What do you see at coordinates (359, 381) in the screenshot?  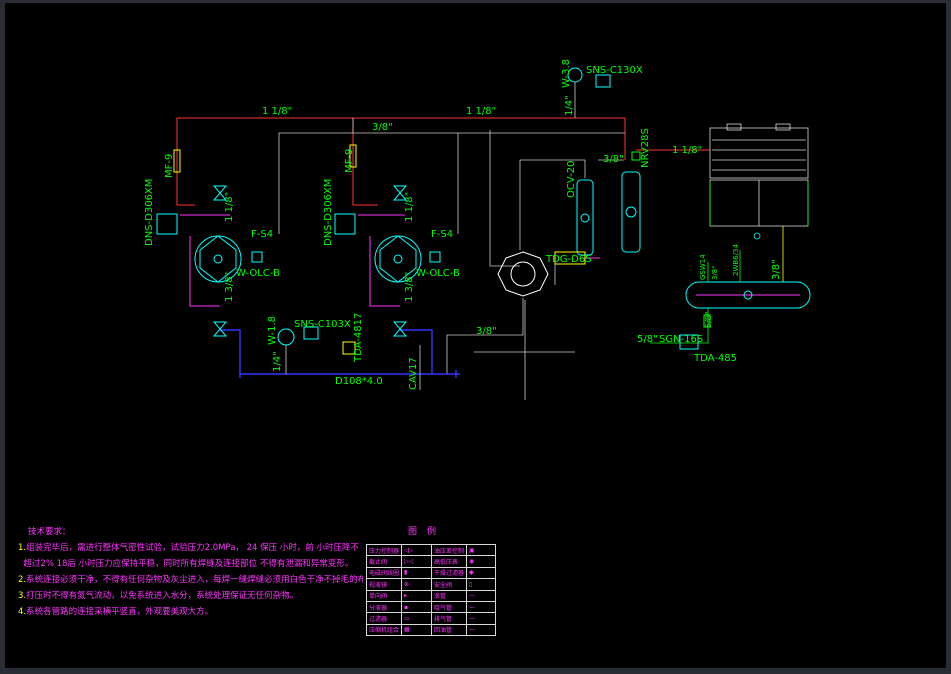 I see `label-header-size: D108*4.0` at bounding box center [359, 381].